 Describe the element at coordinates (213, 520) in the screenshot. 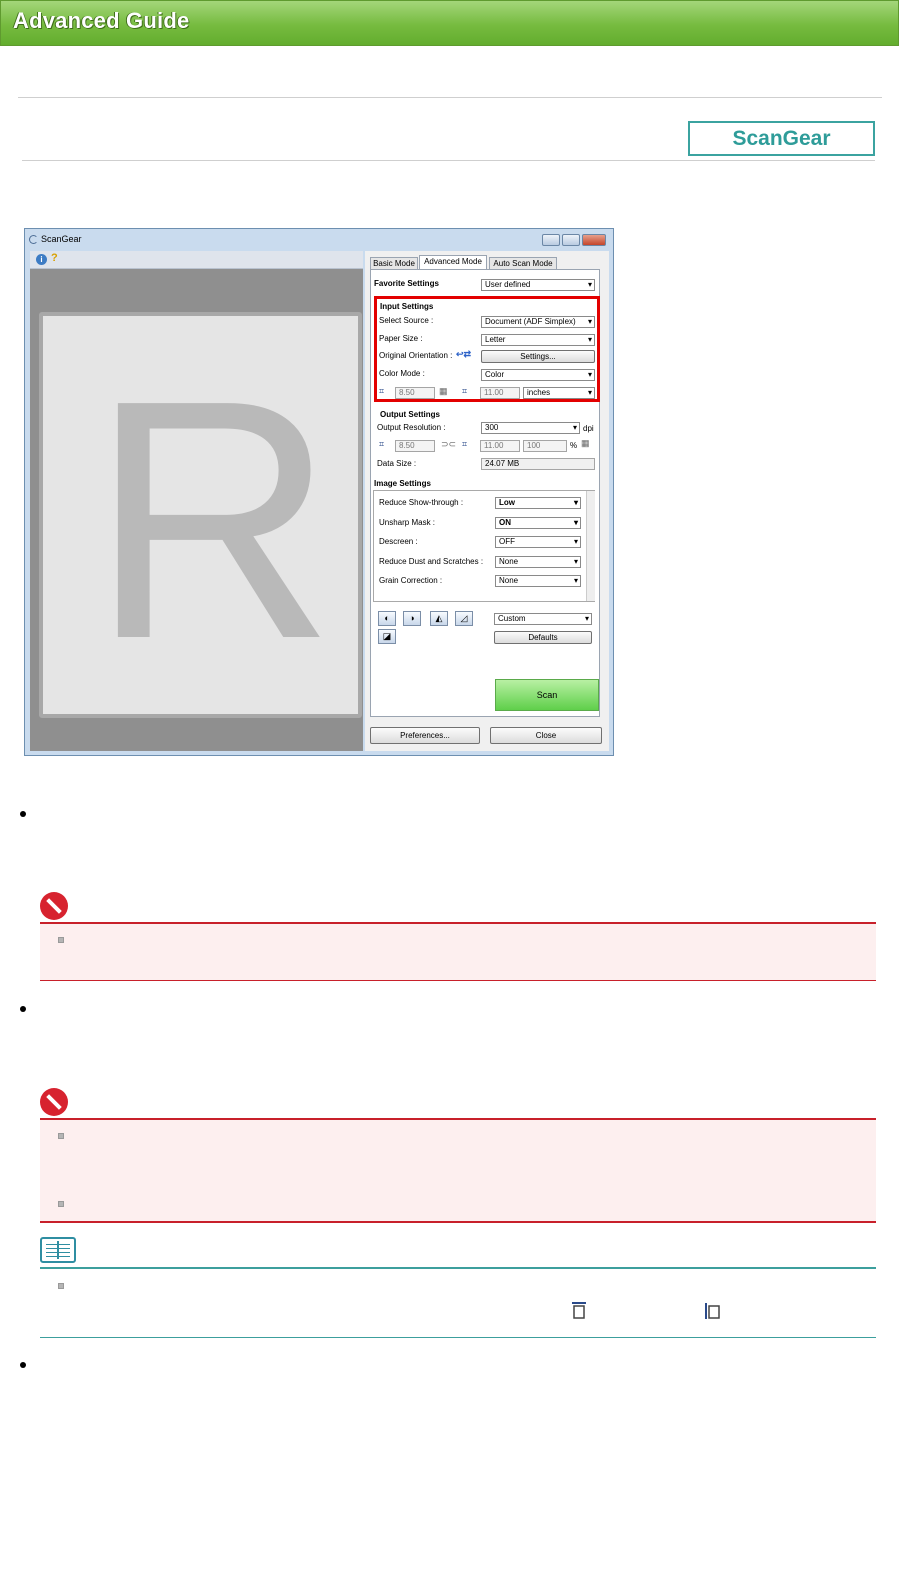

I see `preview-letter: R` at that location.